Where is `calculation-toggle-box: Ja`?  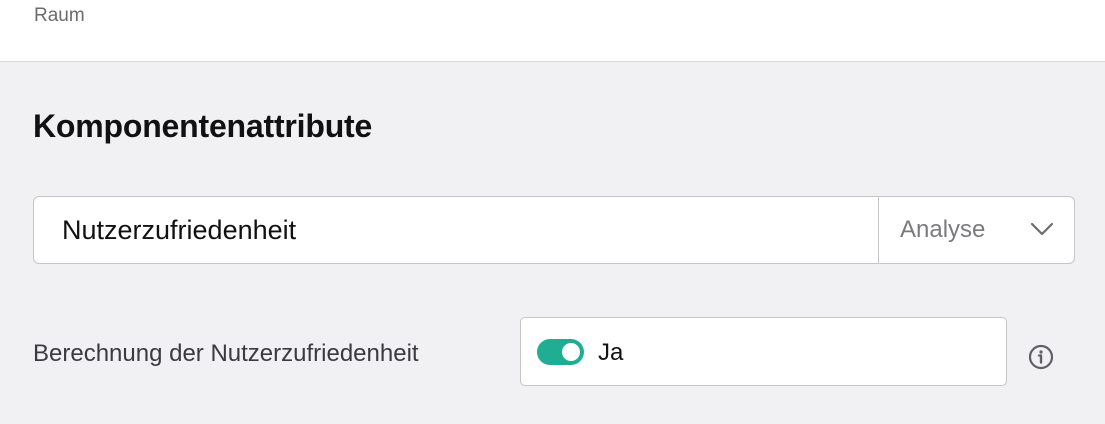 calculation-toggle-box: Ja is located at coordinates (763, 351).